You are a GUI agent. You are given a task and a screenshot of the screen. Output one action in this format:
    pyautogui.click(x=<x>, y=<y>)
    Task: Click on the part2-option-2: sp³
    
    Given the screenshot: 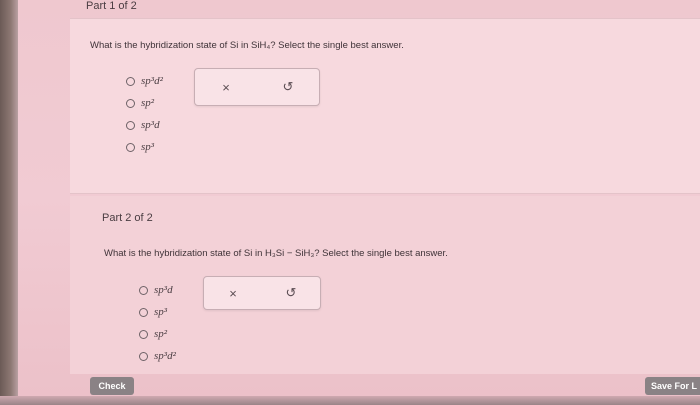 What is the action you would take?
    pyautogui.click(x=157, y=312)
    